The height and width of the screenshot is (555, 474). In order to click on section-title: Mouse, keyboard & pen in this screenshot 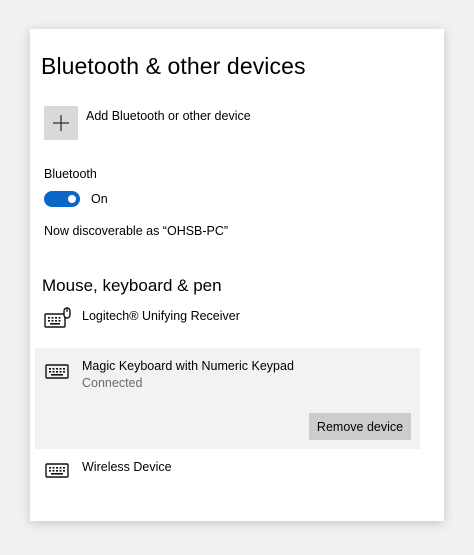, I will do `click(132, 285)`.